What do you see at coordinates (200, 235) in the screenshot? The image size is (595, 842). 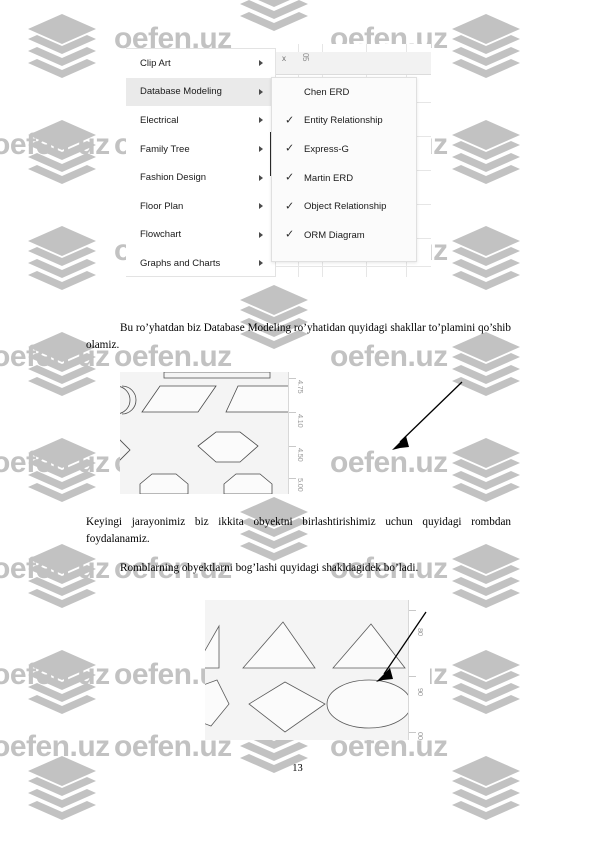 I see `menu-item-flowchart: Flowchart` at bounding box center [200, 235].